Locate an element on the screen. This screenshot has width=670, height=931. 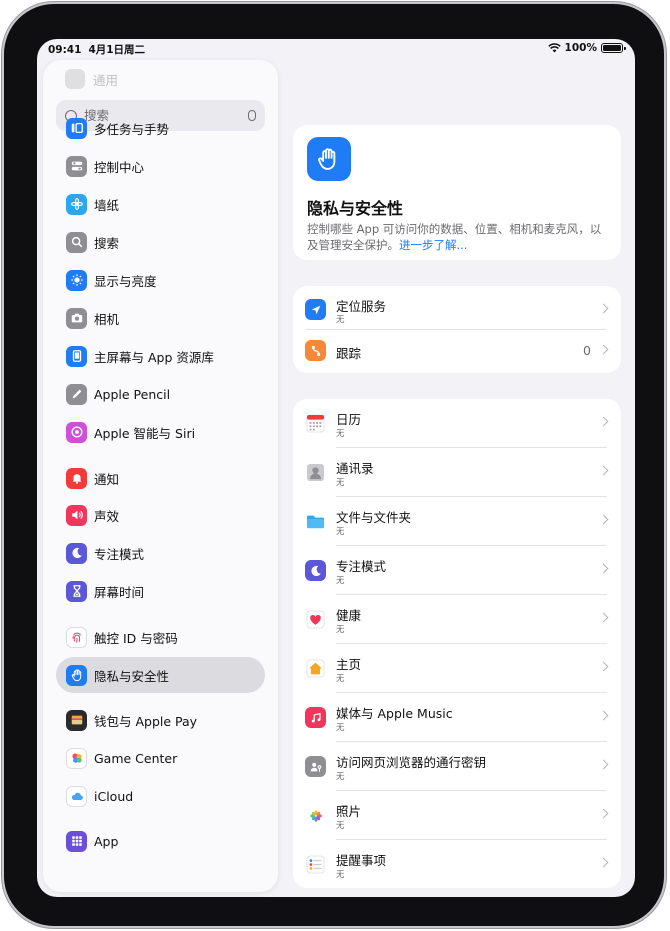
sidebar-item-label: 钱包与 Apple Pay is located at coordinates (146, 721).